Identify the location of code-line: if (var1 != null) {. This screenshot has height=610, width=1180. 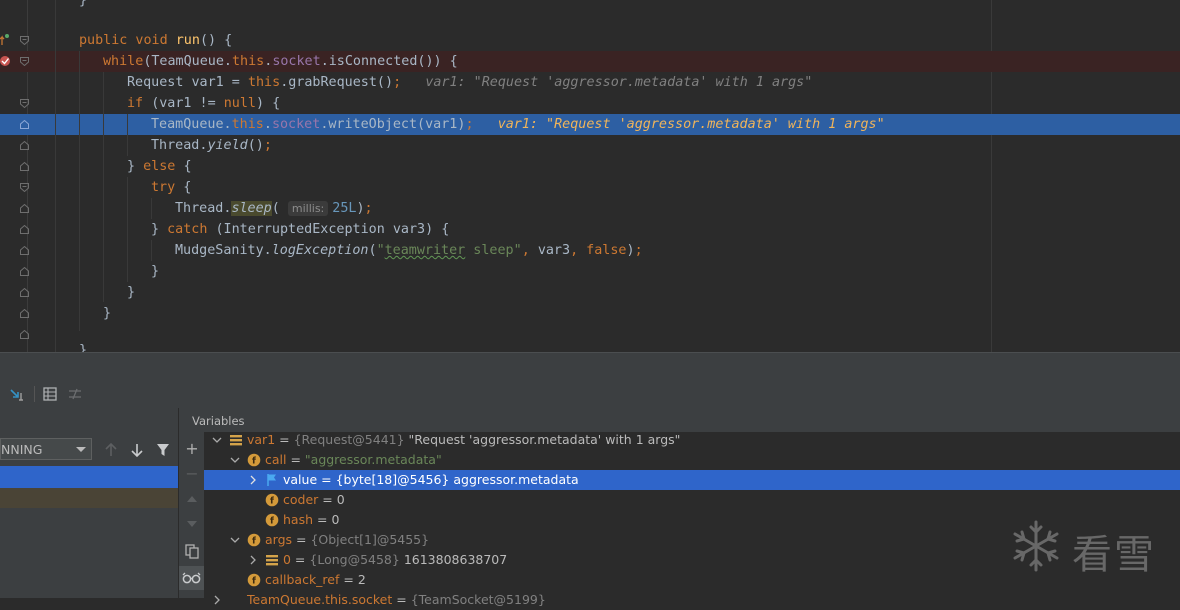
(590, 103).